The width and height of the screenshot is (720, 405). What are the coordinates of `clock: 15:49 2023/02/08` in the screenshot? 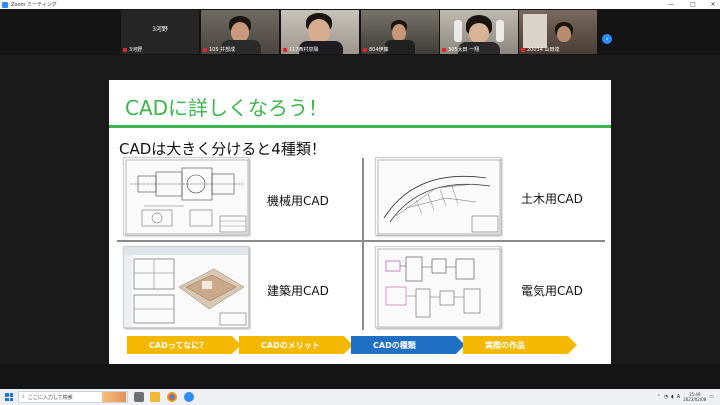 It's located at (694, 397).